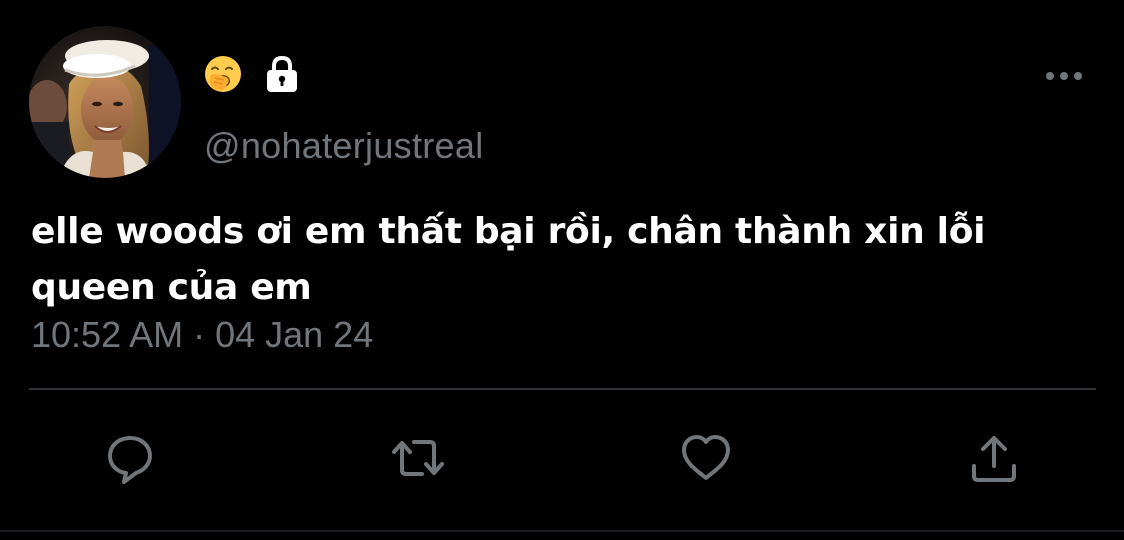 The height and width of the screenshot is (540, 1124). Describe the element at coordinates (562, 531) in the screenshot. I see `bottom-divider` at that location.